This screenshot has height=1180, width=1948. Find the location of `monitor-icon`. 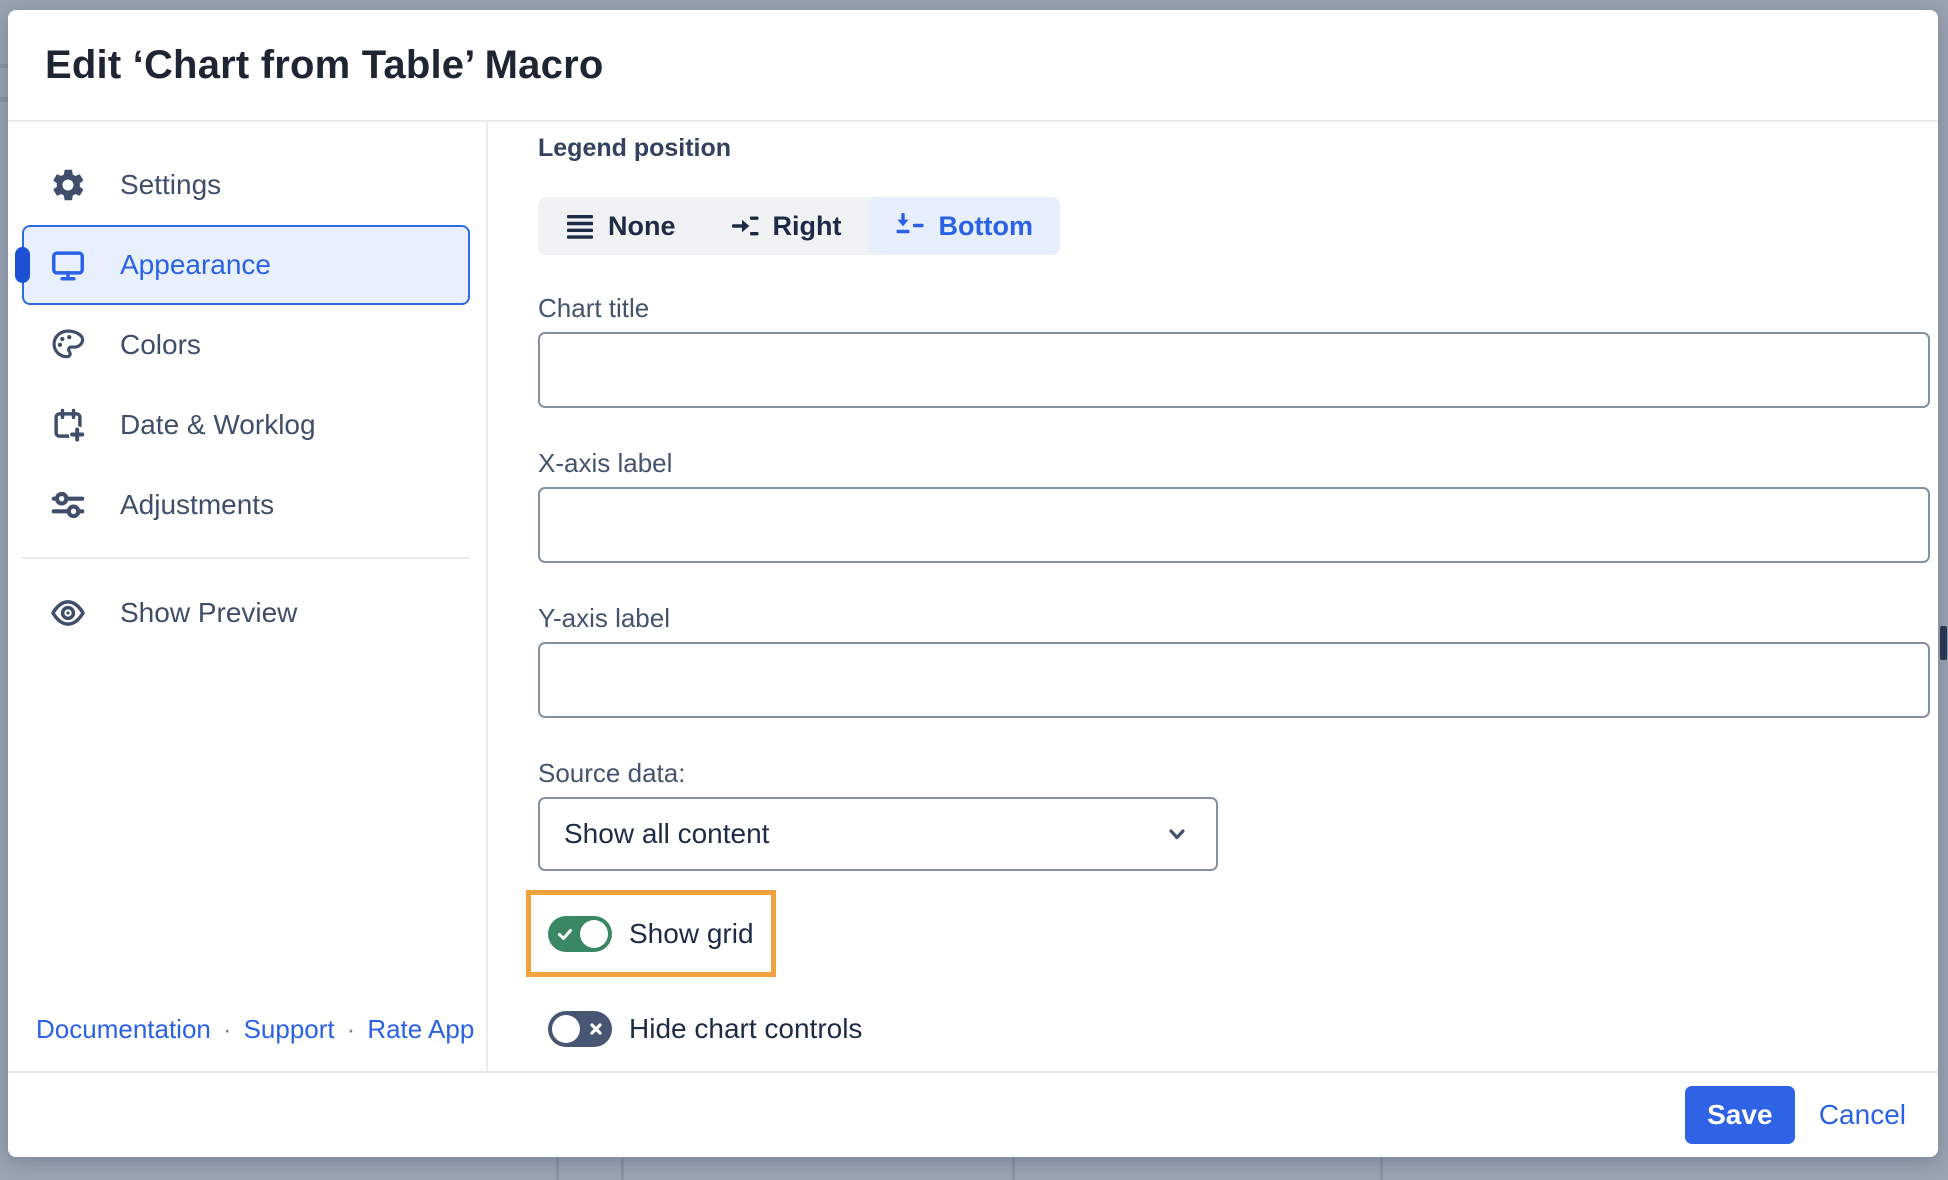

monitor-icon is located at coordinates (68, 265).